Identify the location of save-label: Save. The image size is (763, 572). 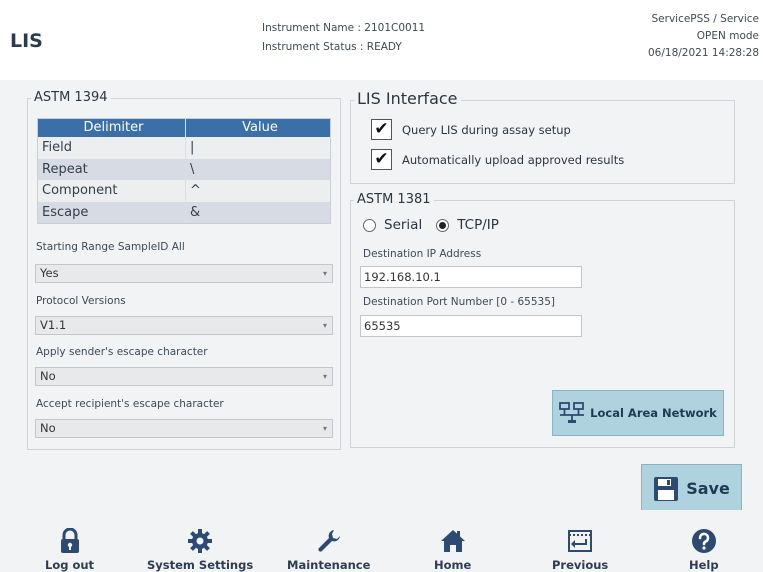
(708, 488).